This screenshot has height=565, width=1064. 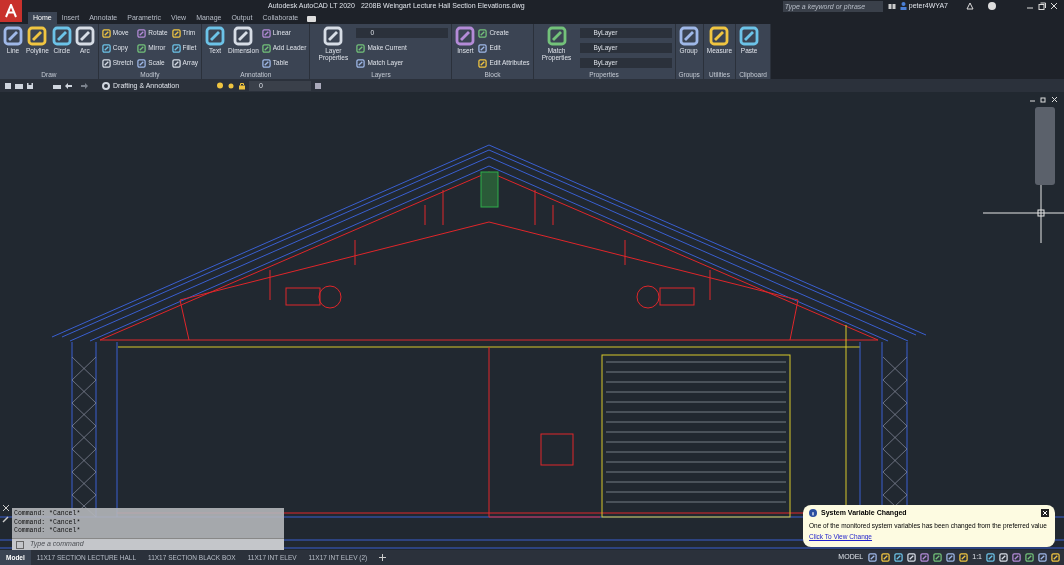 What do you see at coordinates (85, 85) in the screenshot?
I see `redo-icon` at bounding box center [85, 85].